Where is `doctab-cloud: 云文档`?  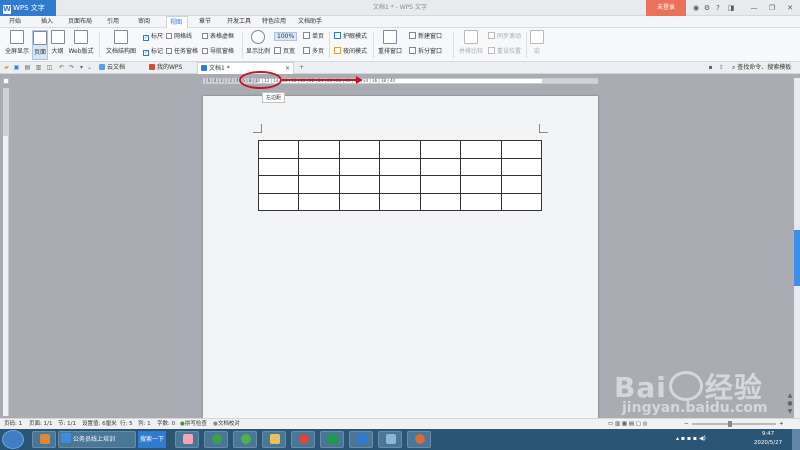 doctab-cloud: 云文档 is located at coordinates (118, 68).